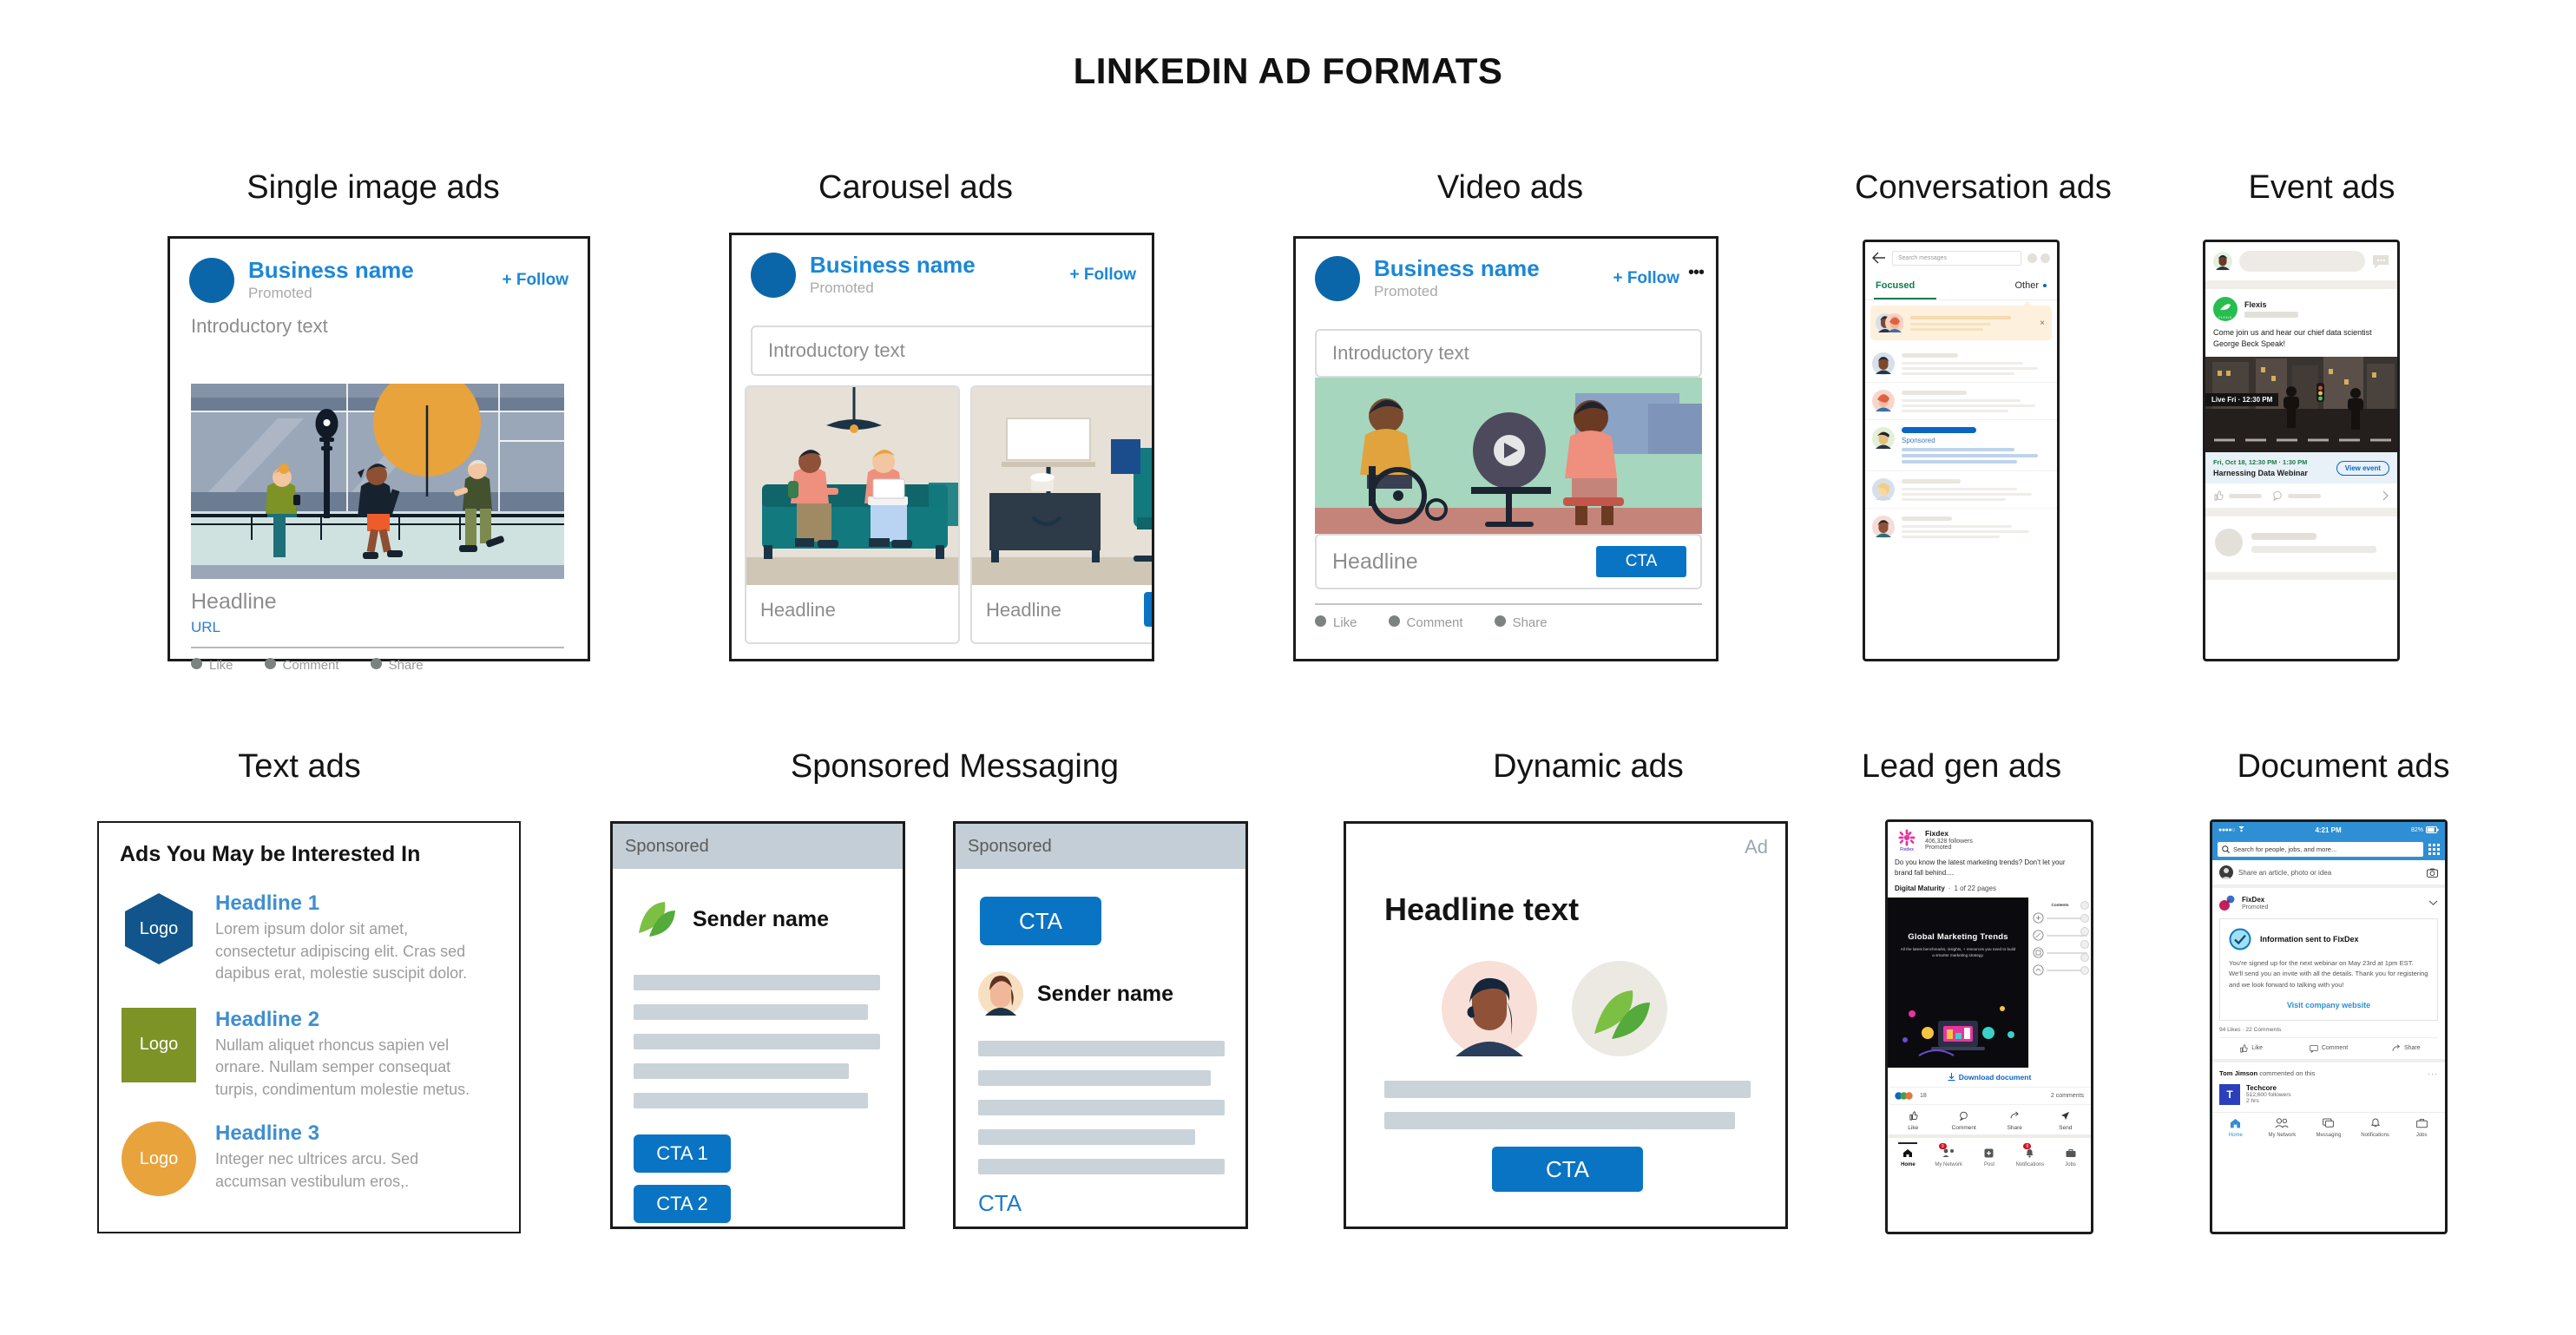 The image size is (2576, 1335). Describe the element at coordinates (1697, 273) in the screenshot. I see `more-options-icon: •••` at that location.